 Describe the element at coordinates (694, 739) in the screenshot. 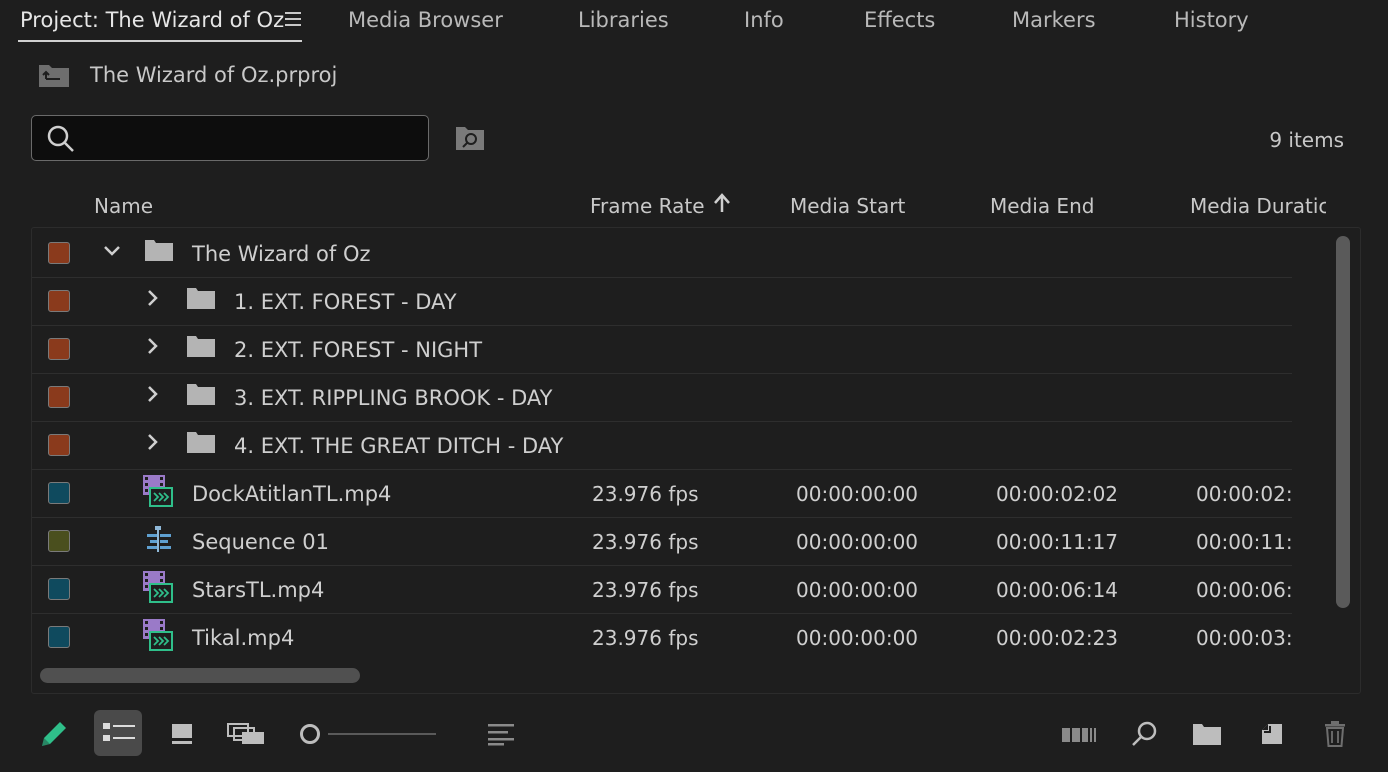

I see `bottom-toolbar` at that location.